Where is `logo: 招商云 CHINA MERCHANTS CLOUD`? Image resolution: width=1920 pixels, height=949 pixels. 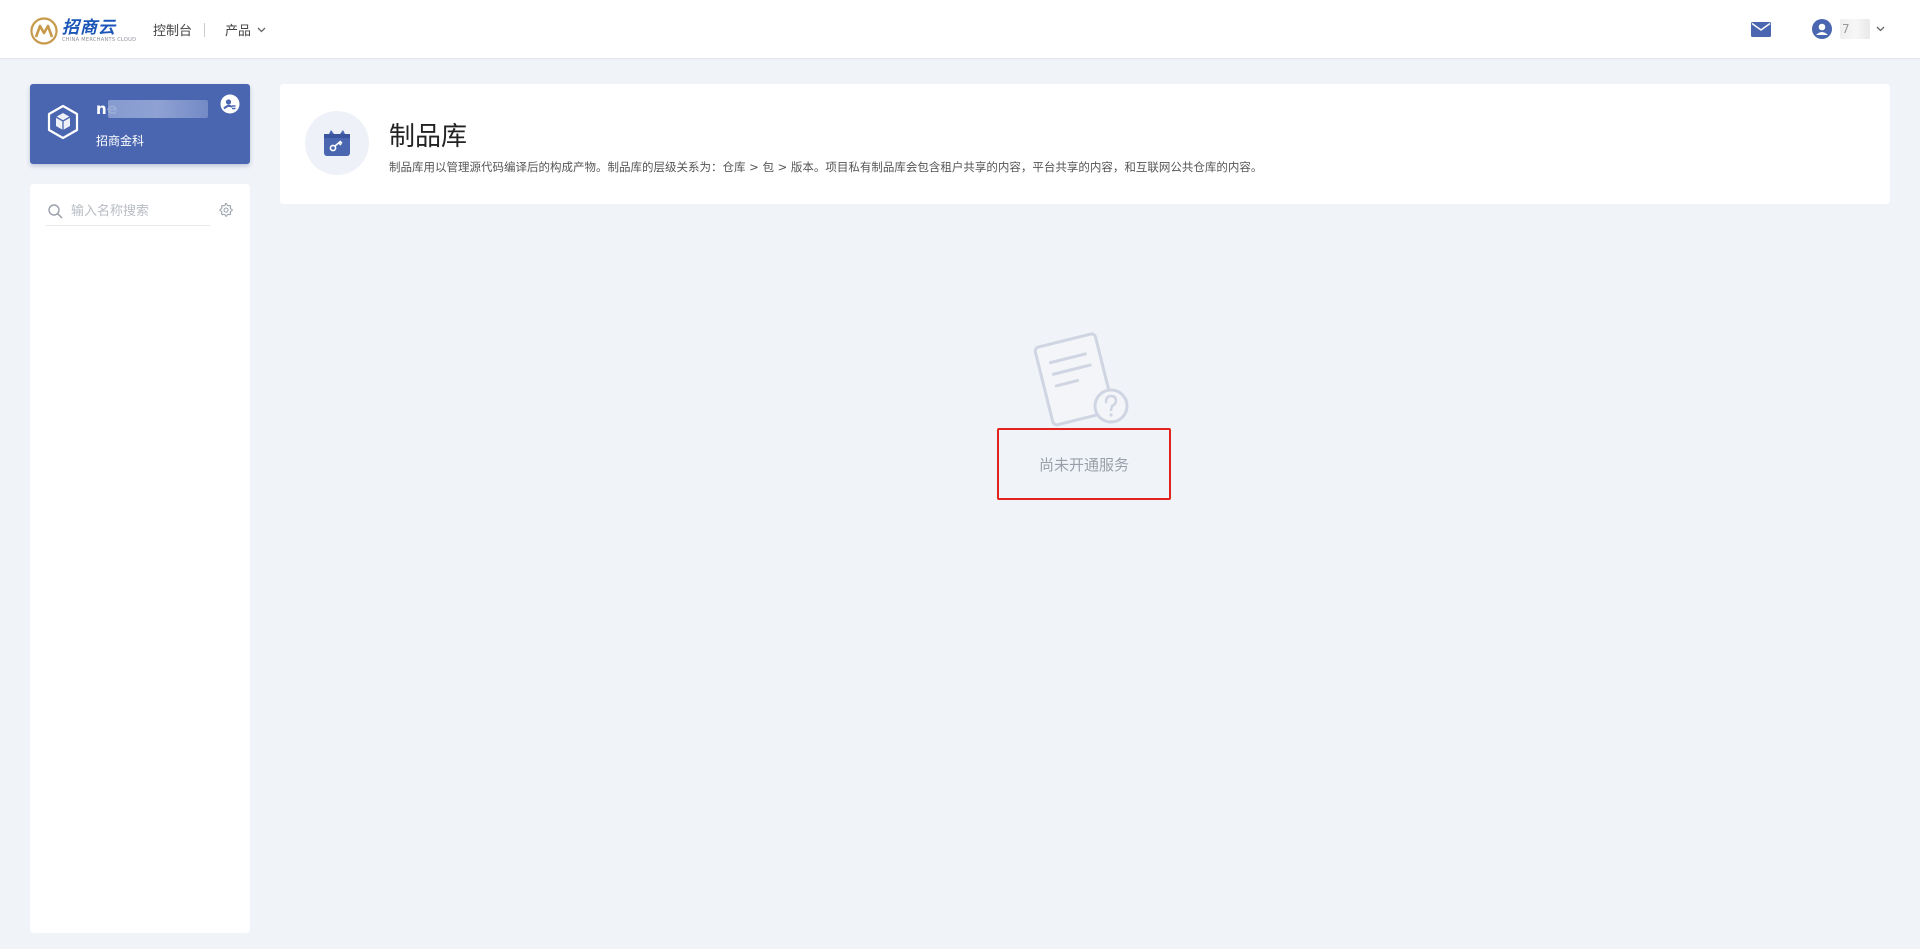
logo: 招商云 CHINA MERCHANTS CLOUD is located at coordinates (83, 31).